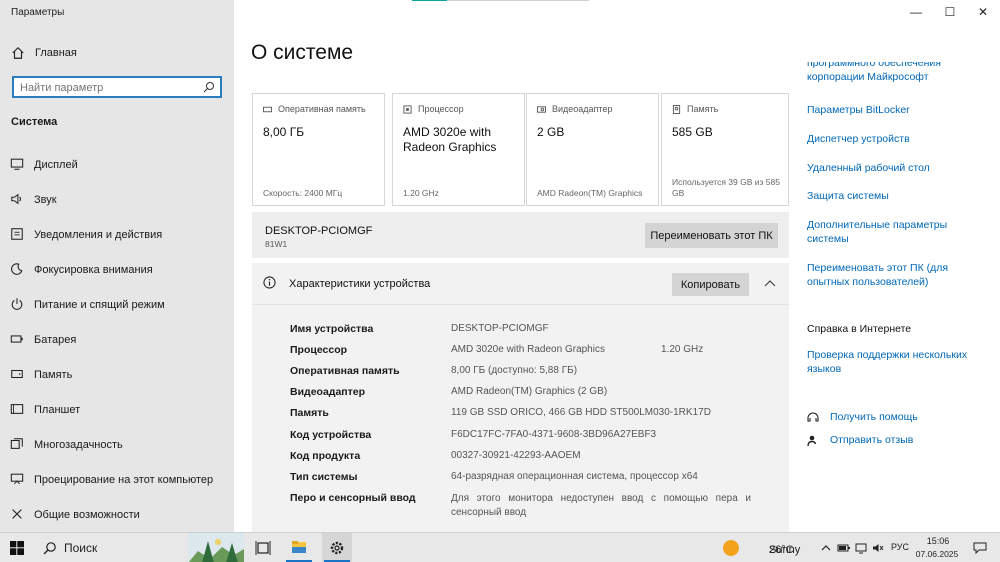 This screenshot has height=562, width=1000. What do you see at coordinates (980, 548) in the screenshot?
I see `notifications-icon` at bounding box center [980, 548].